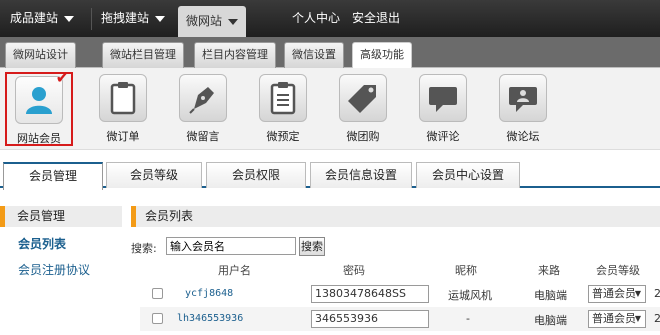  Describe the element at coordinates (395, 216) in the screenshot. I see `panel-title: 会员列表` at that location.